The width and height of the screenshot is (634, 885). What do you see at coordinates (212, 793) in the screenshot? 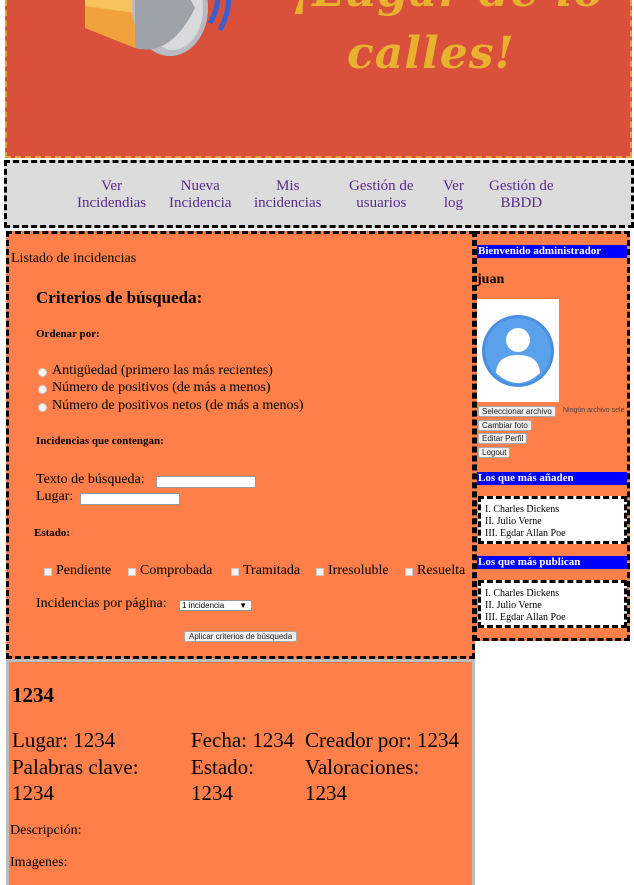
I see `incident-status-value: 1234` at bounding box center [212, 793].